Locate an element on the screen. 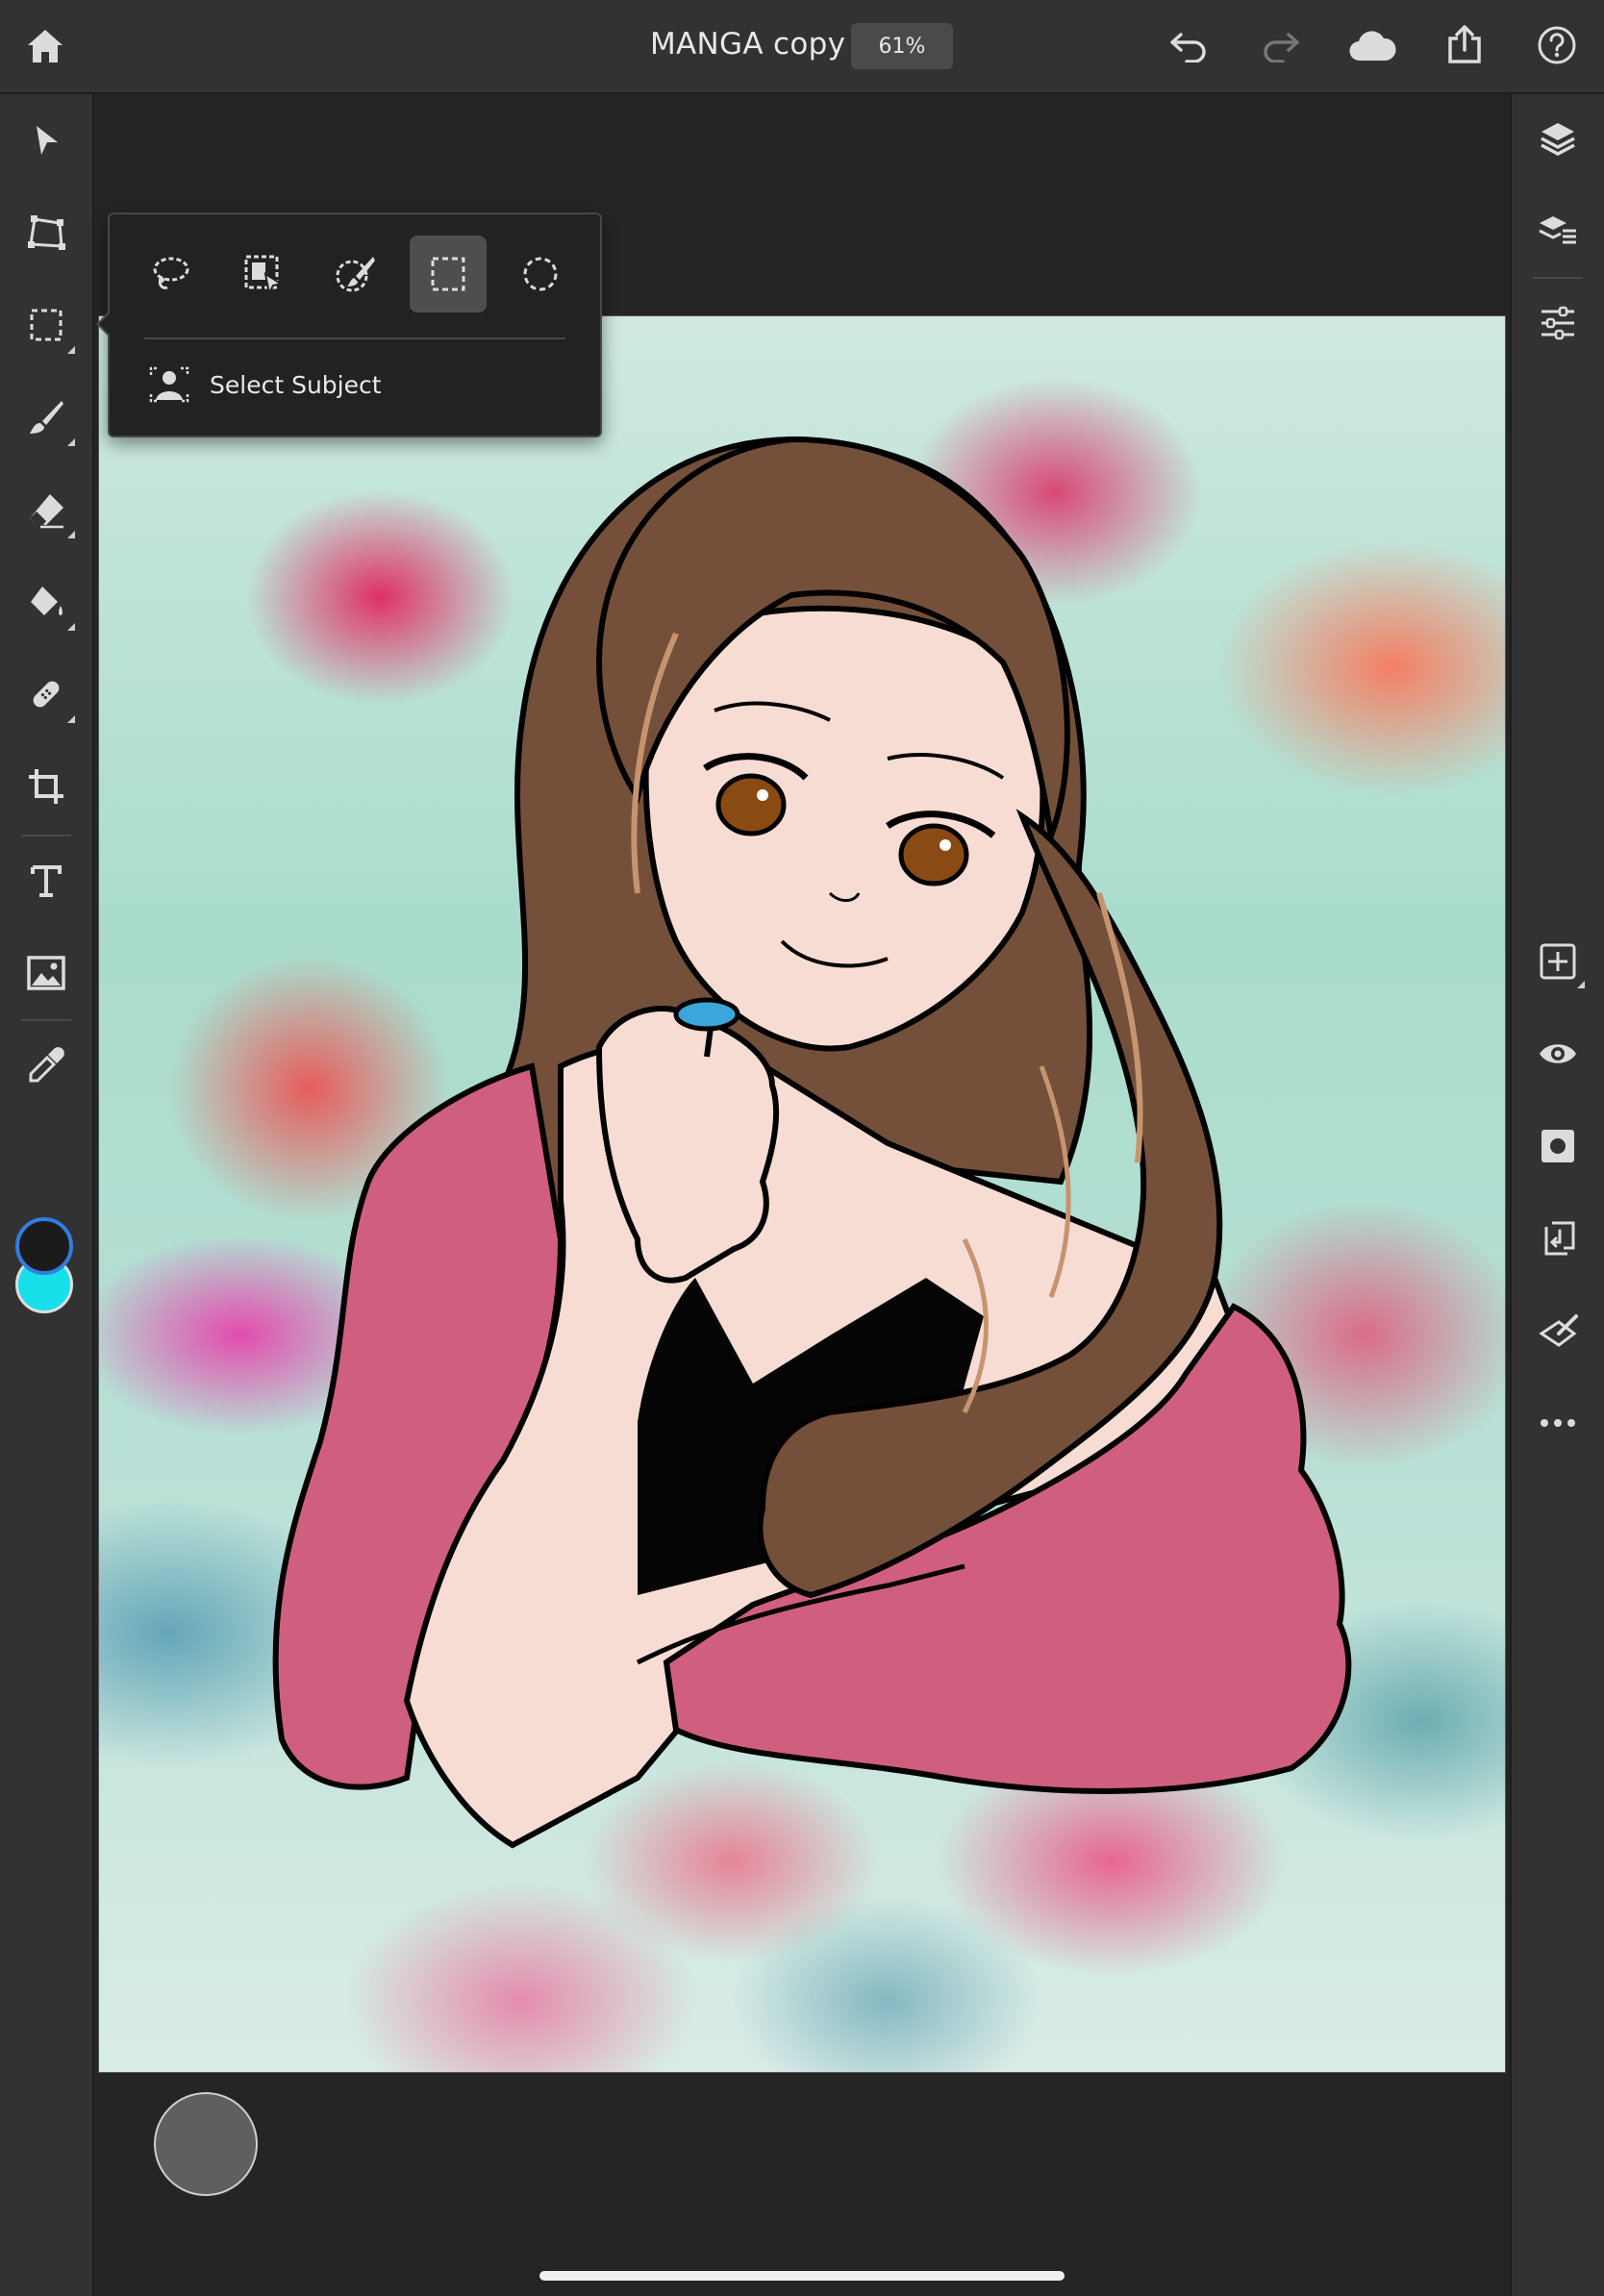 Image resolution: width=1604 pixels, height=2296 pixels. object-select-icon is located at coordinates (264, 275).